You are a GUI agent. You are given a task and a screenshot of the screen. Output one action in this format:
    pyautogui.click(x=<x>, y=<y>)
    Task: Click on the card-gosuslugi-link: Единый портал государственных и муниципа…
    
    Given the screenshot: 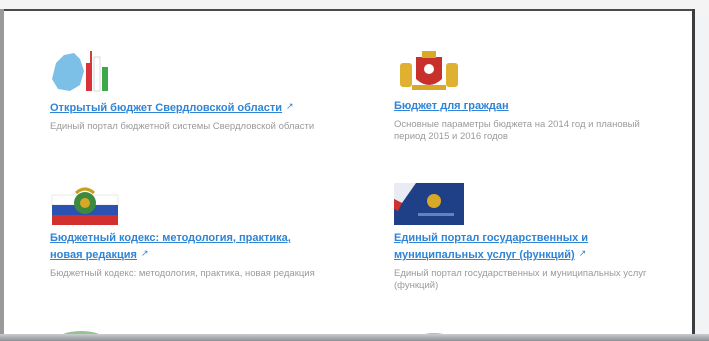 What is the action you would take?
    pyautogui.click(x=526, y=247)
    